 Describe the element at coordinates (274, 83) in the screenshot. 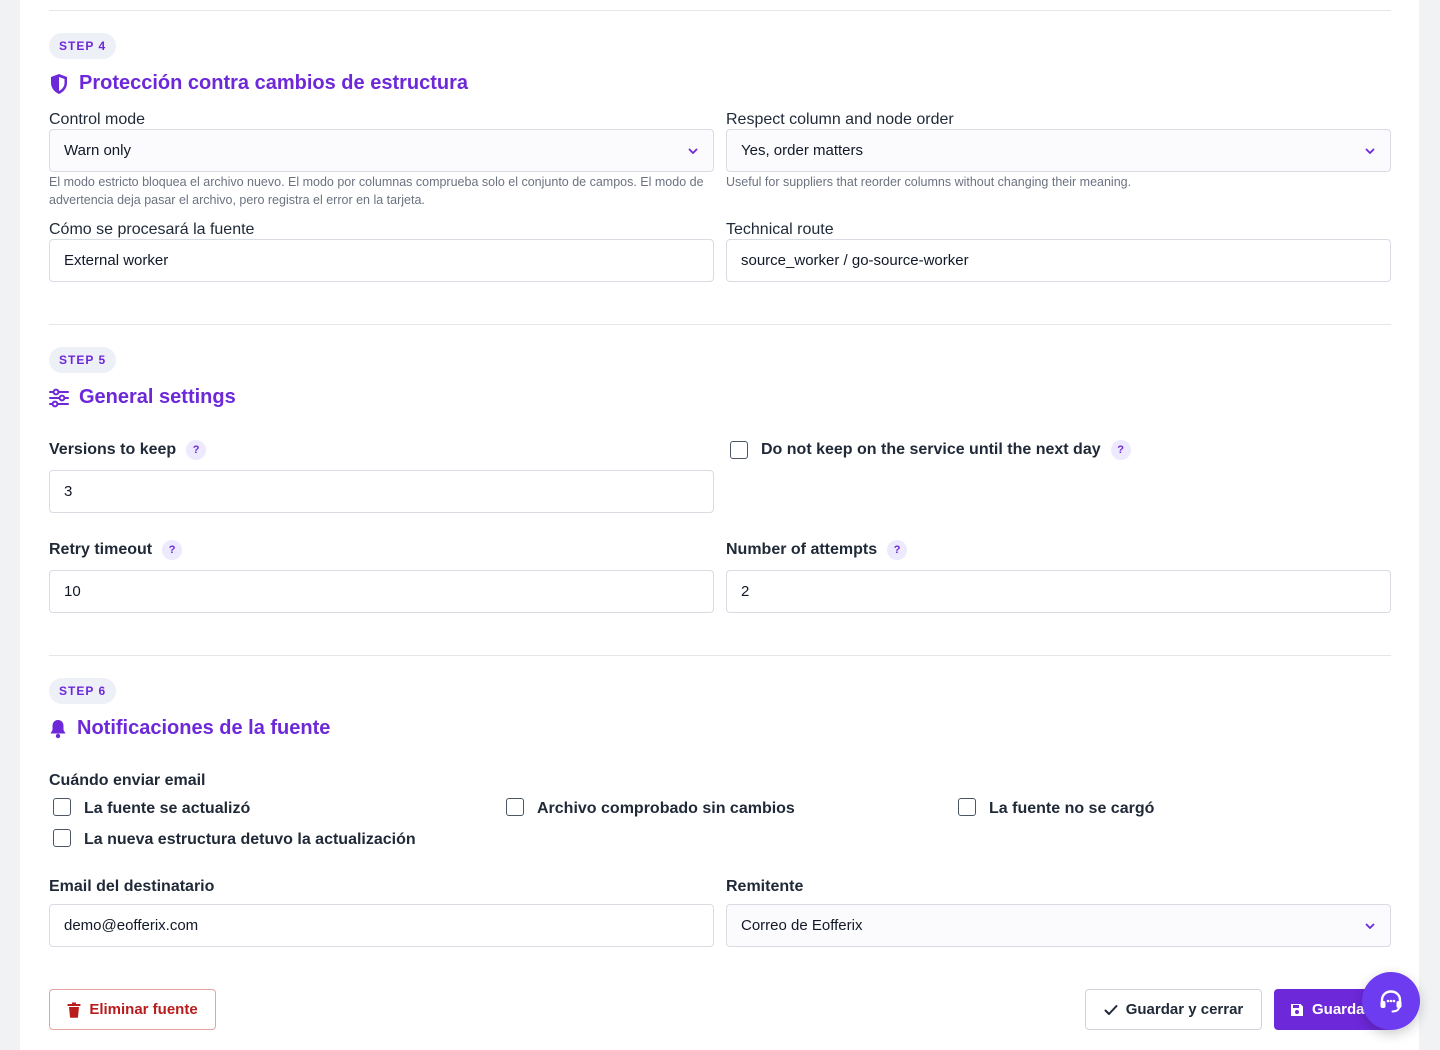

I see `section-title-text: Protección contra cambios de estructura` at that location.